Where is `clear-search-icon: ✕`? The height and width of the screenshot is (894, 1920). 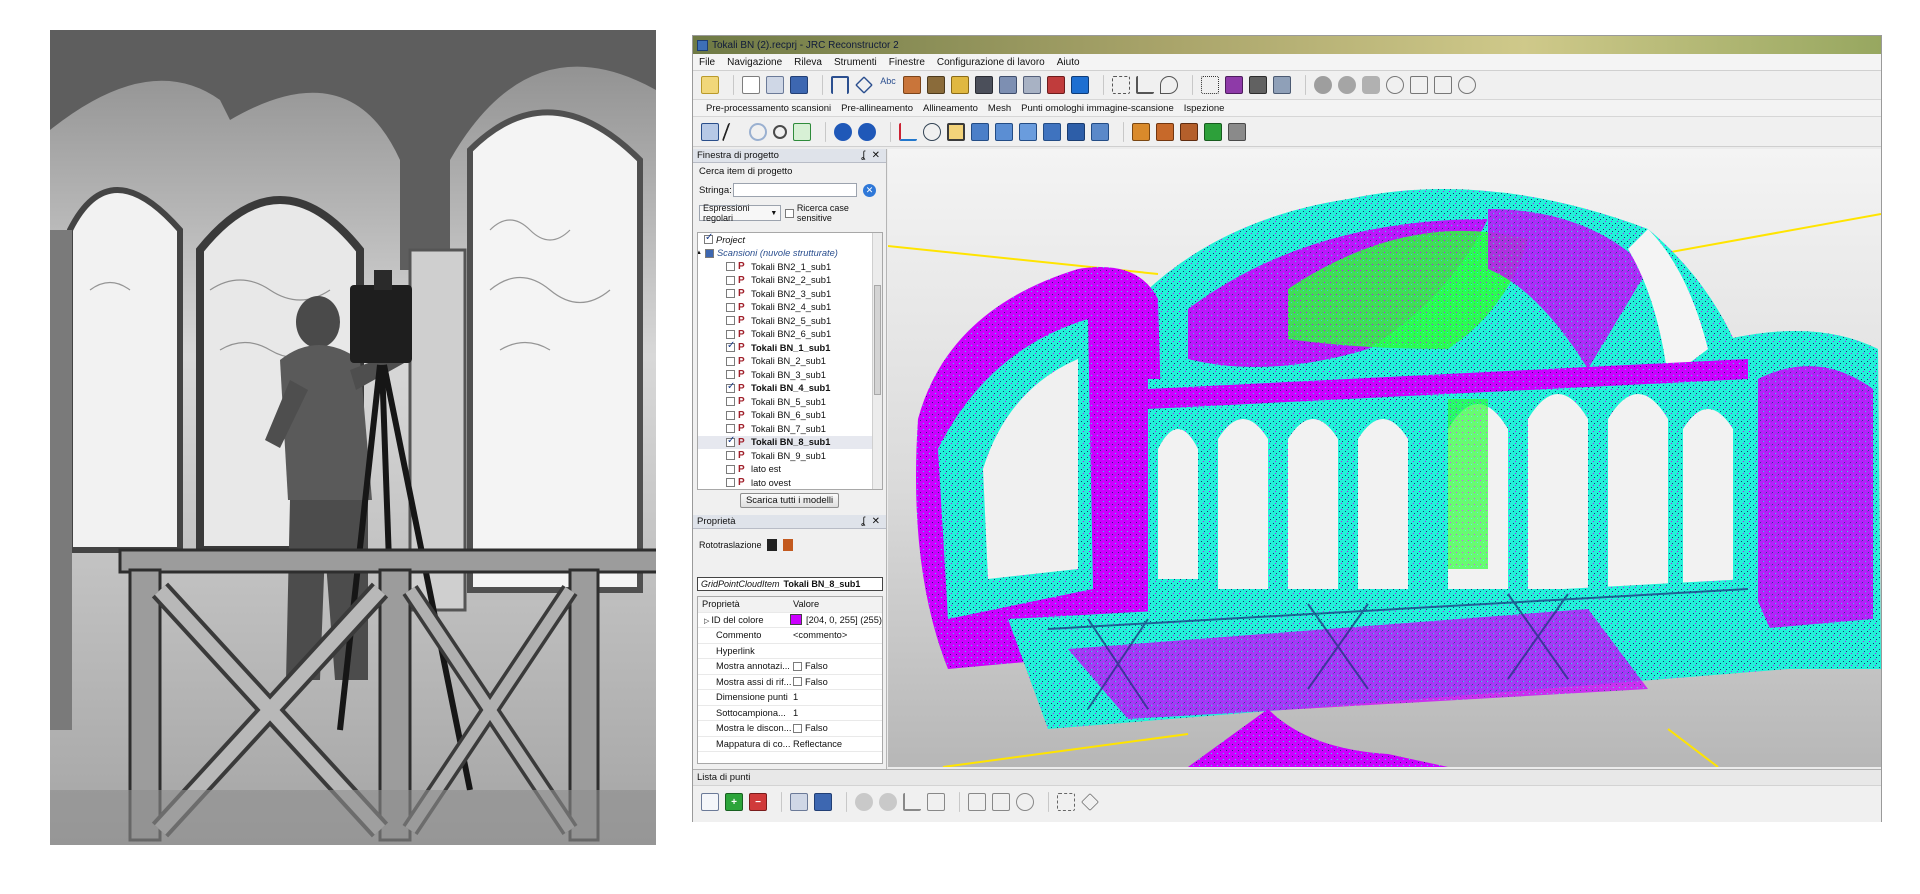 clear-search-icon: ✕ is located at coordinates (869, 190).